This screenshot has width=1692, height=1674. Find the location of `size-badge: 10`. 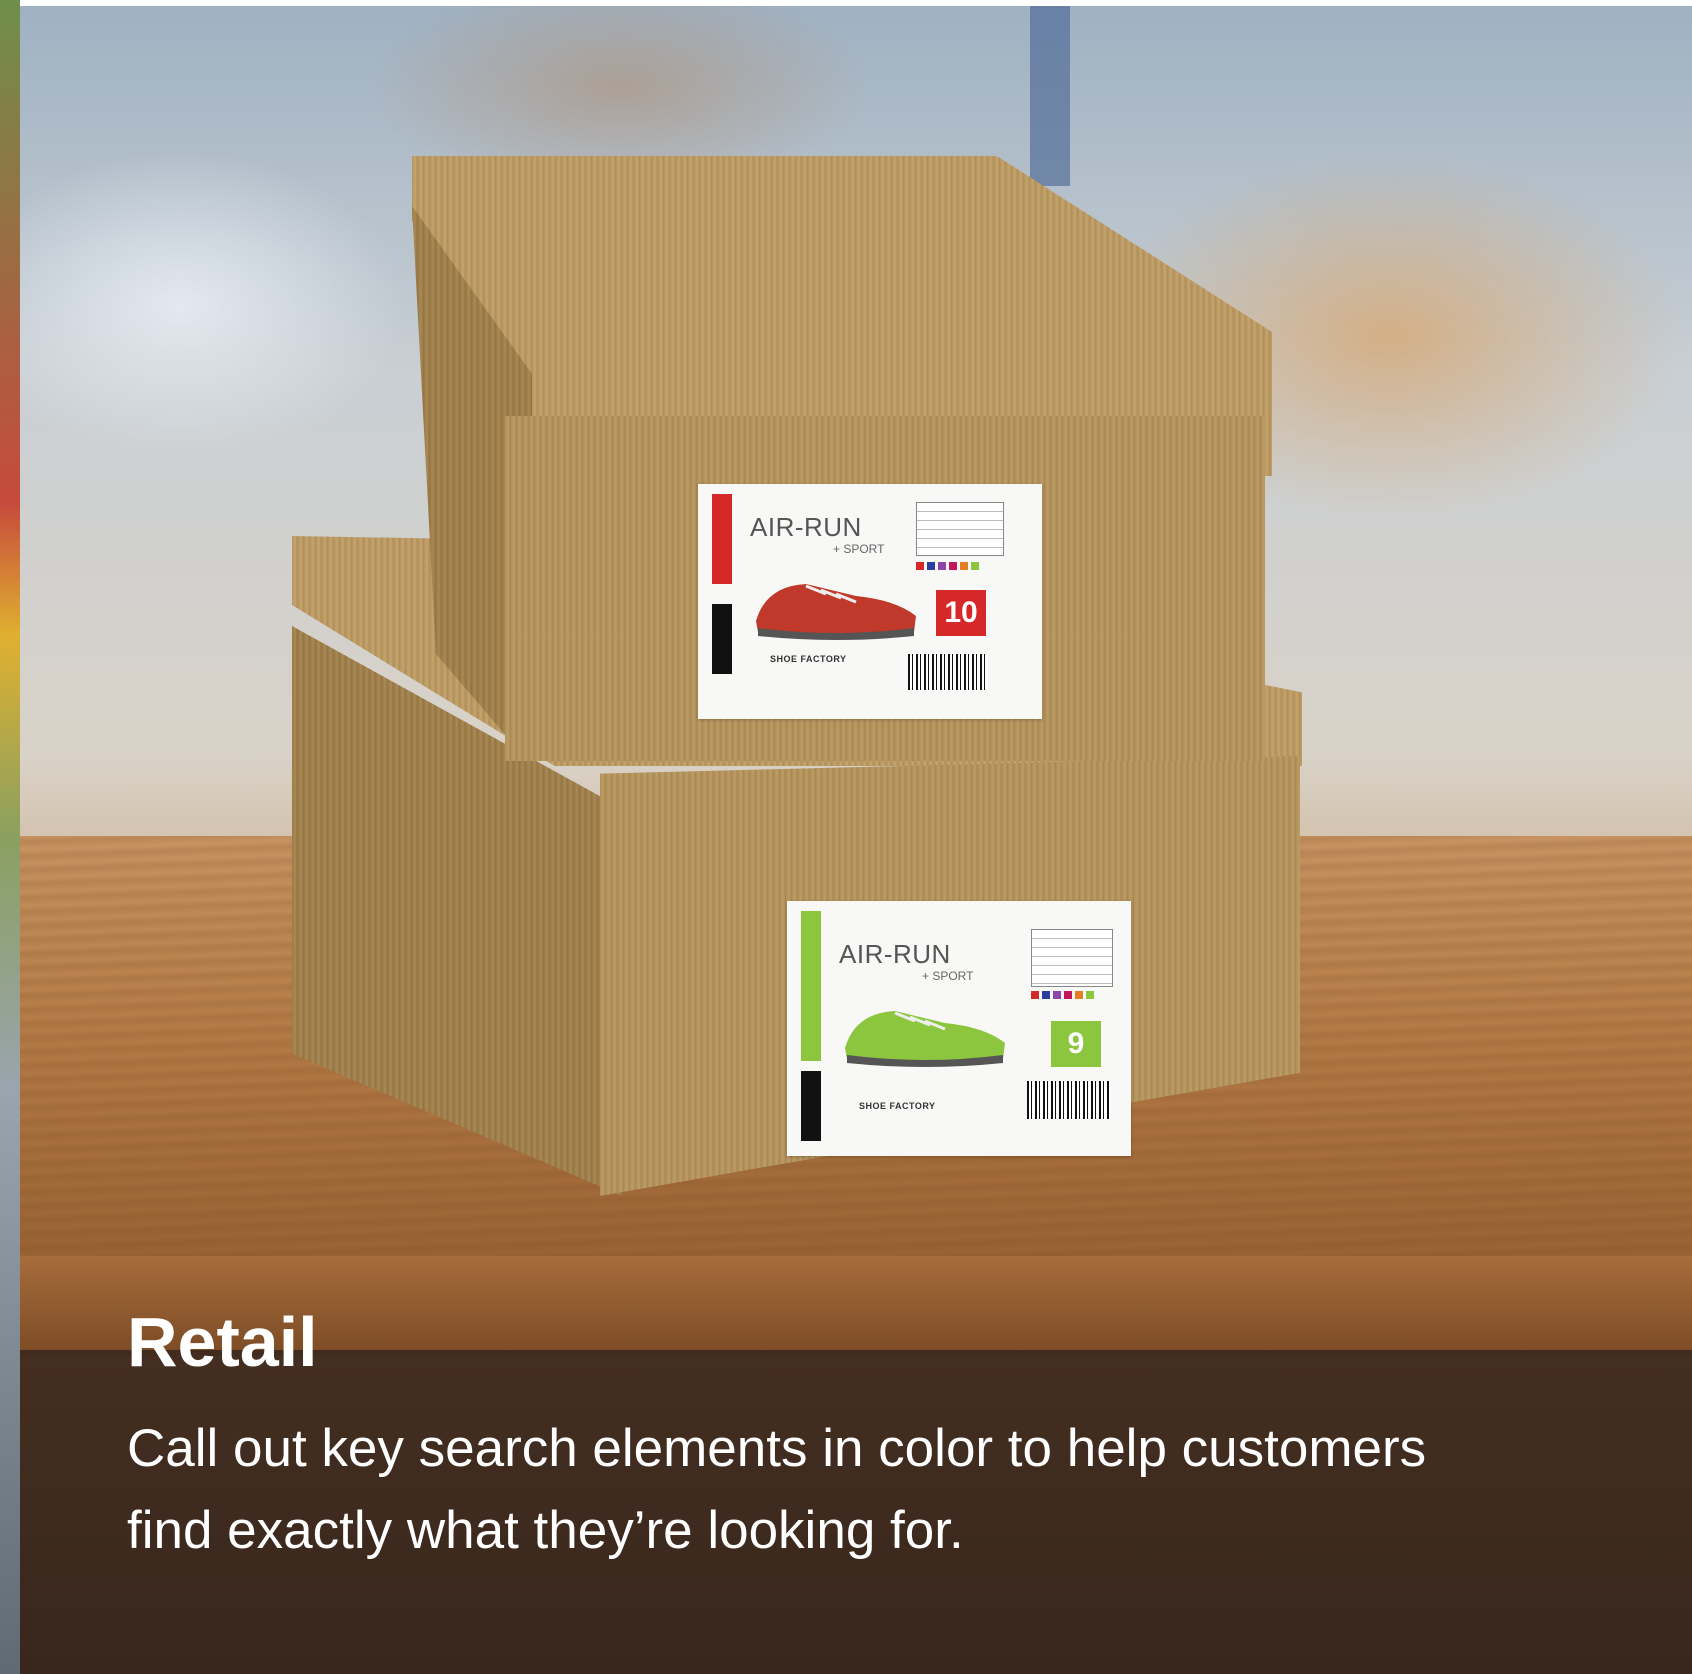

size-badge: 10 is located at coordinates (961, 613).